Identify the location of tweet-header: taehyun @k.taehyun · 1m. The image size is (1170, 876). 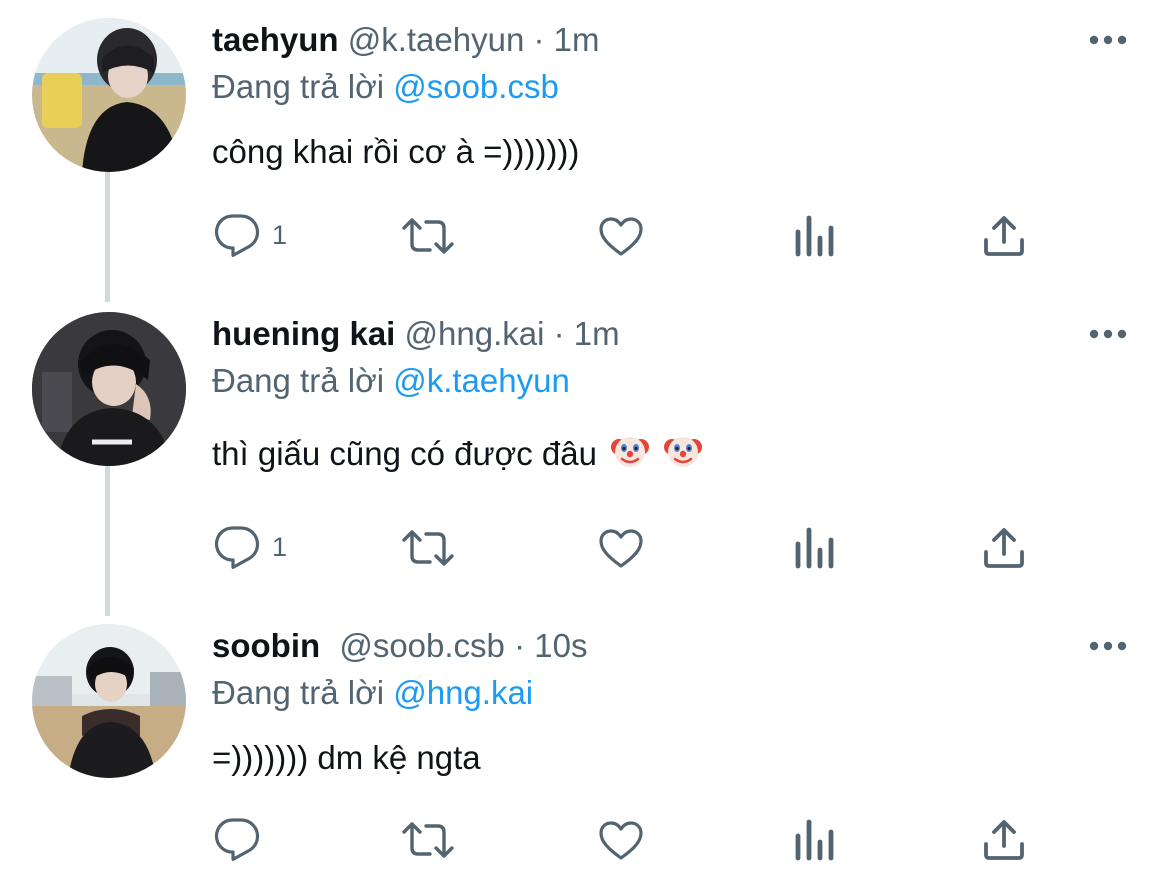
(406, 40).